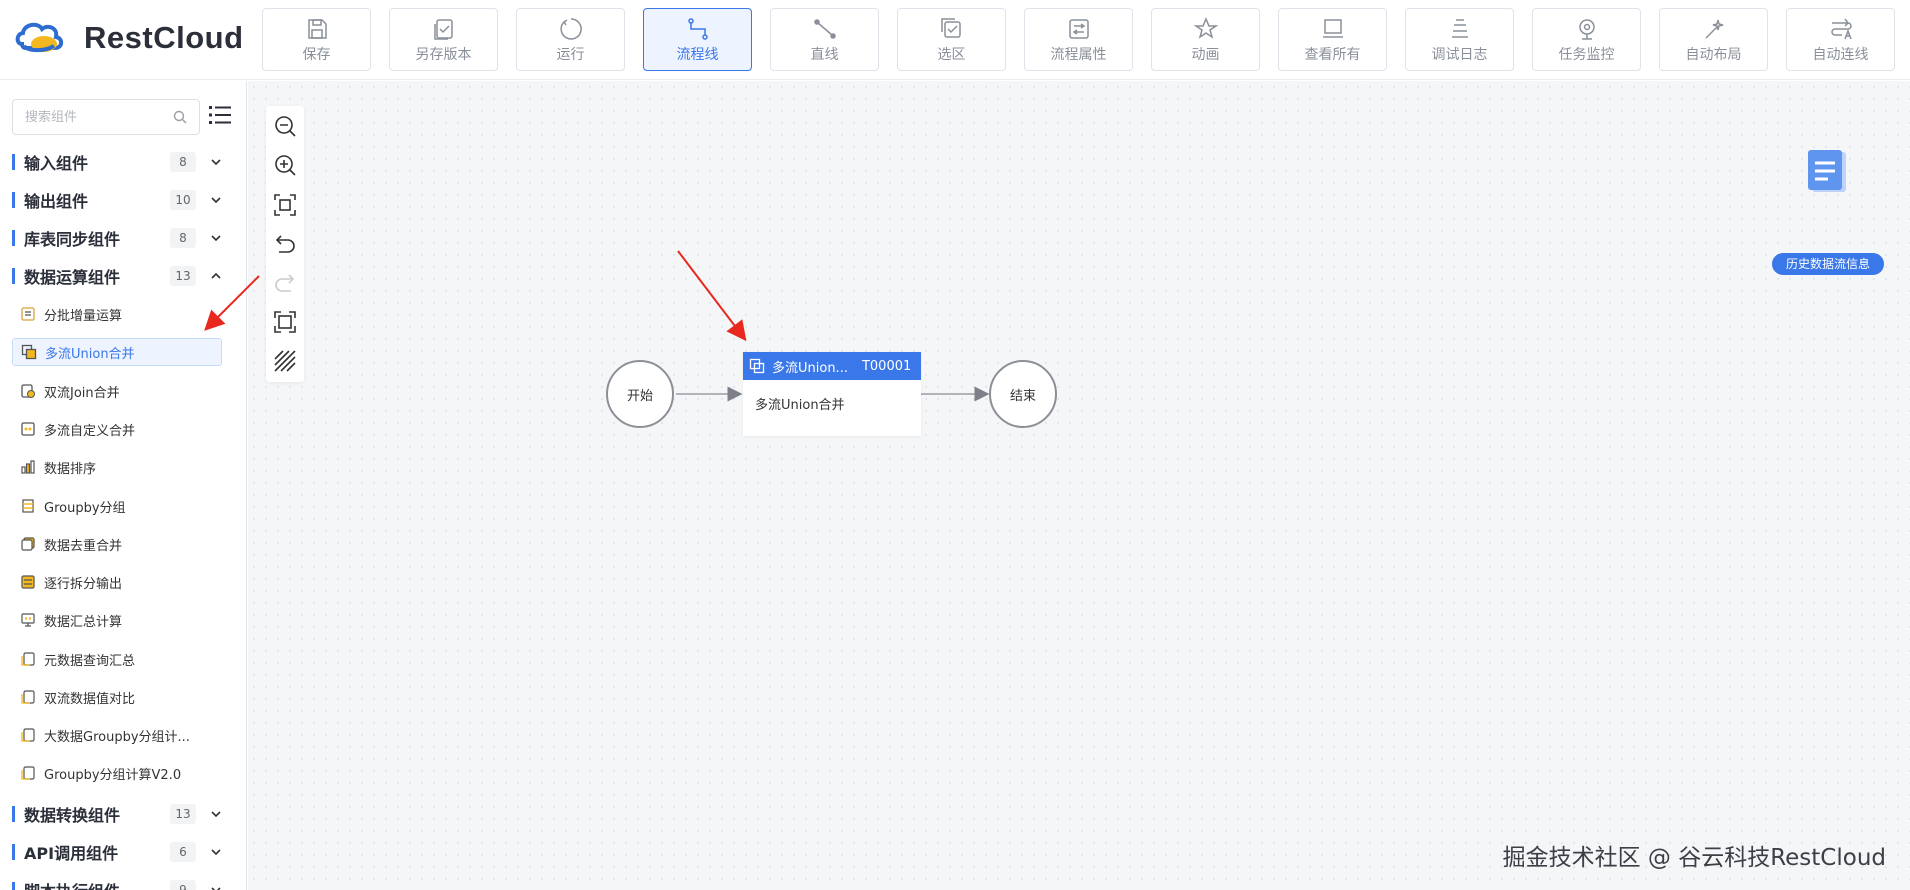 This screenshot has width=1910, height=890. I want to click on app-name: RestCloud, so click(164, 37).